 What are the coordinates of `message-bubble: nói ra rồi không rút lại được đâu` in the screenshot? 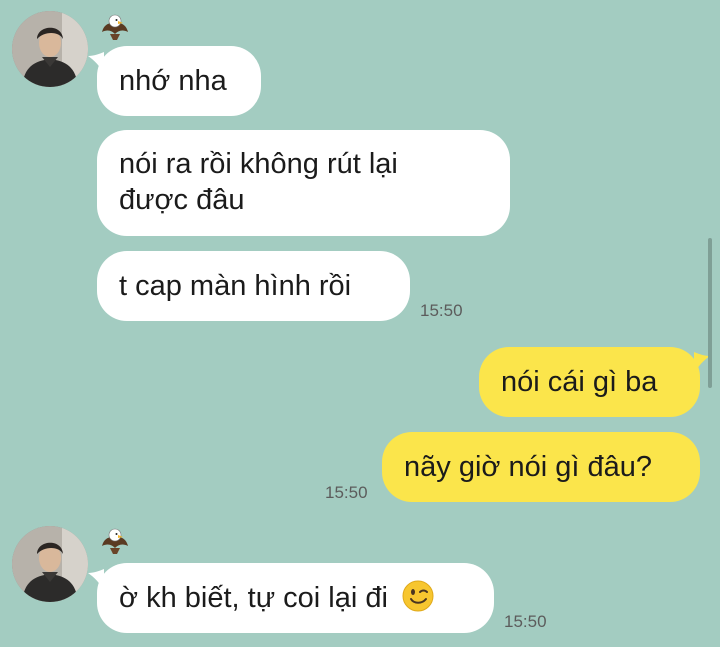 It's located at (303, 183).